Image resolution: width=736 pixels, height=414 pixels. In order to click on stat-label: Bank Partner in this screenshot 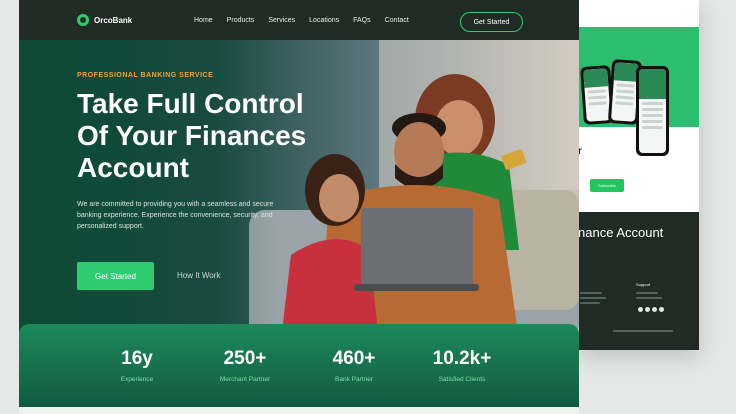, I will do `click(354, 379)`.